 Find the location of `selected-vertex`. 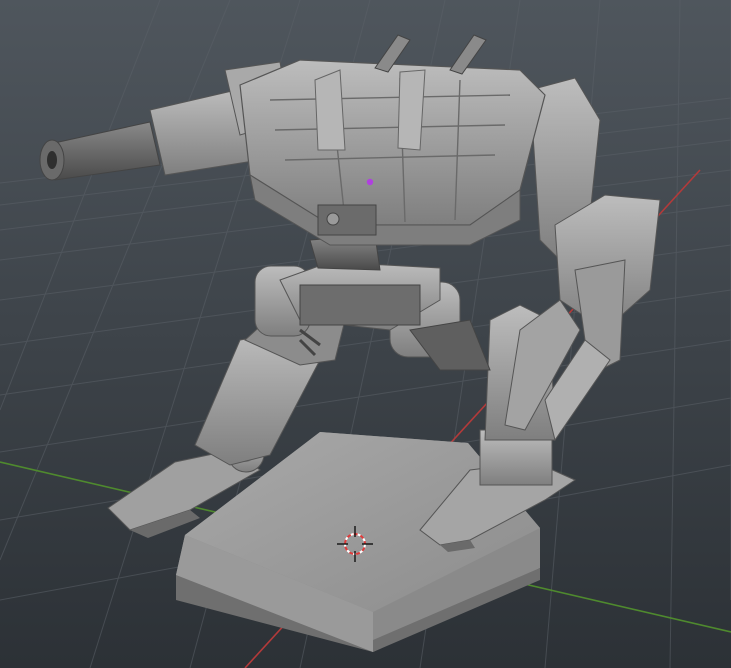

selected-vertex is located at coordinates (370, 182).